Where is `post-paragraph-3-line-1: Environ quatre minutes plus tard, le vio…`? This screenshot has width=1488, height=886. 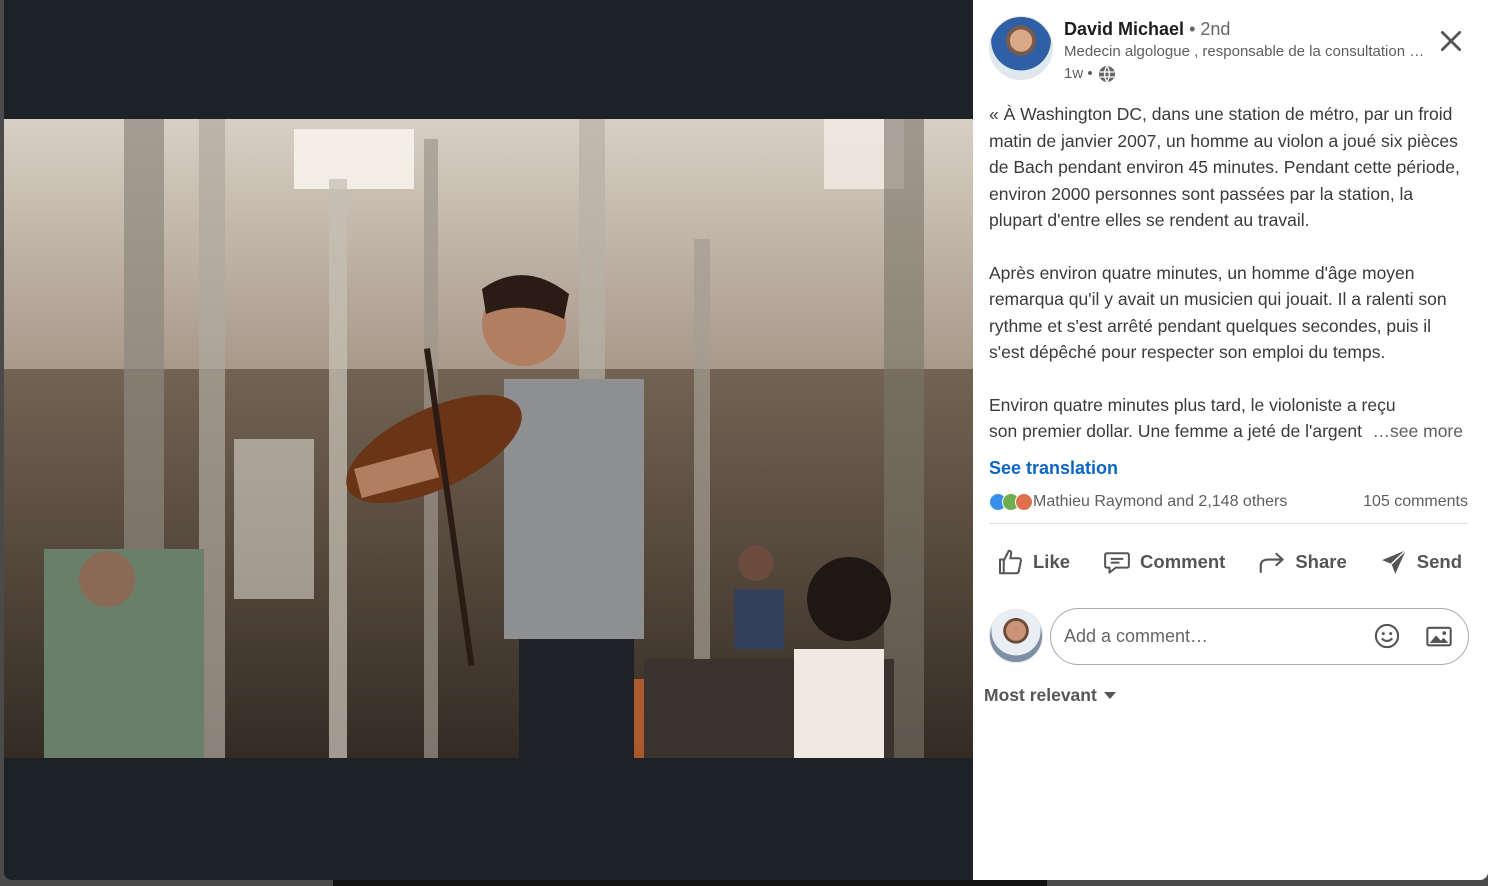 post-paragraph-3-line-1: Environ quatre minutes plus tard, le vio… is located at coordinates (1192, 404).